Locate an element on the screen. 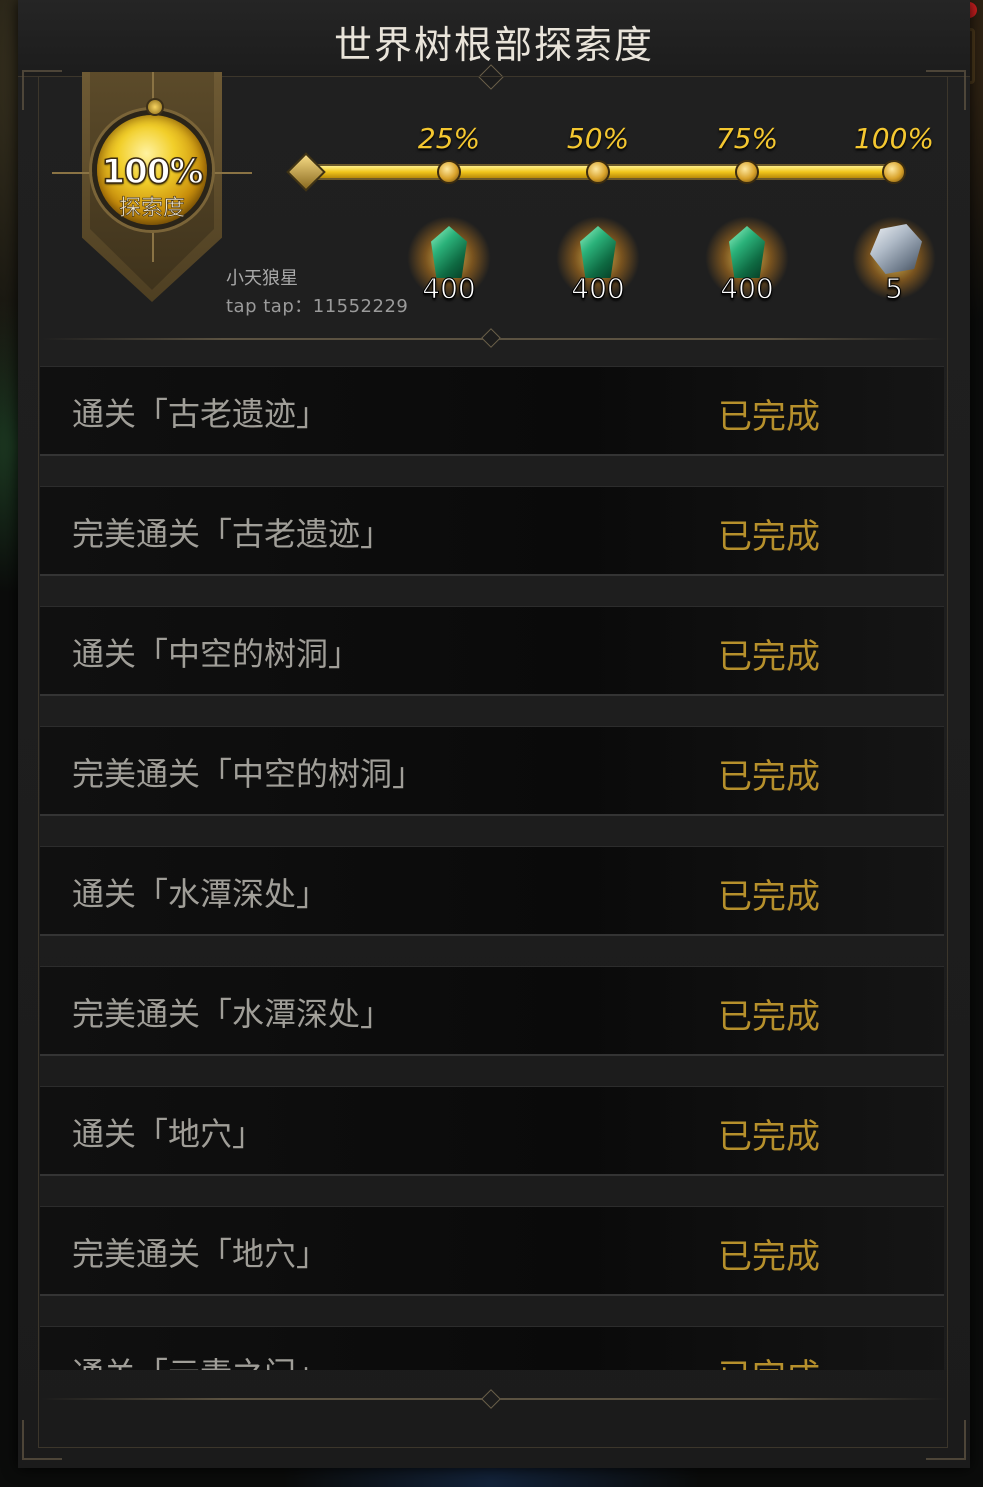  exploration-label: 探索度 is located at coordinates (152, 209).